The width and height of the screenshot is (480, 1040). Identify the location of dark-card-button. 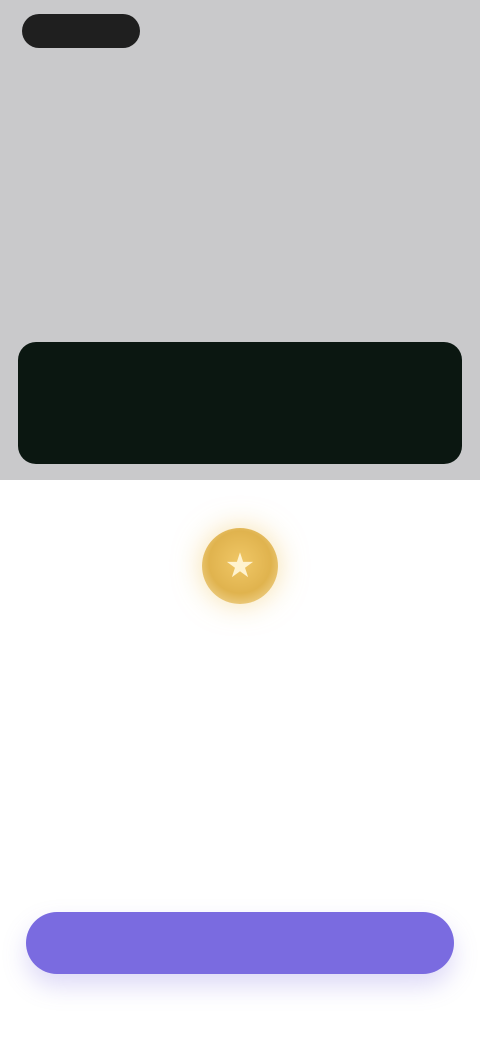
(240, 403).